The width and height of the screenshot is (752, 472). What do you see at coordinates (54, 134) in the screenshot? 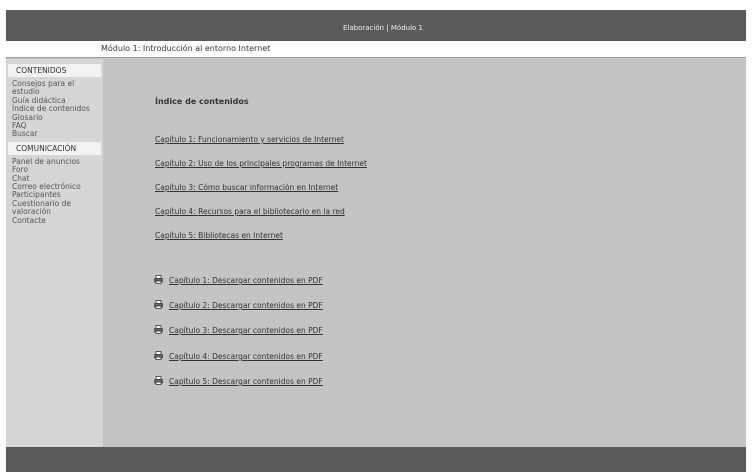
I see `sidebar-item-buscar: Buscar` at bounding box center [54, 134].